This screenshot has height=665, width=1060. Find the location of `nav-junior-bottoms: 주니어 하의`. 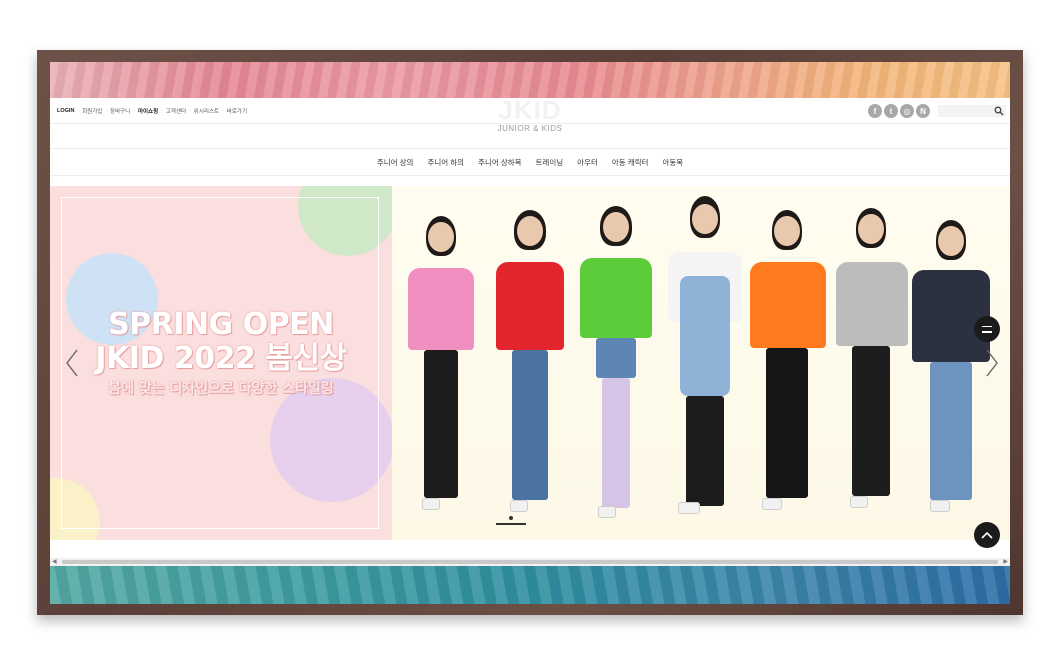

nav-junior-bottoms: 주니어 하의 is located at coordinates (445, 163).